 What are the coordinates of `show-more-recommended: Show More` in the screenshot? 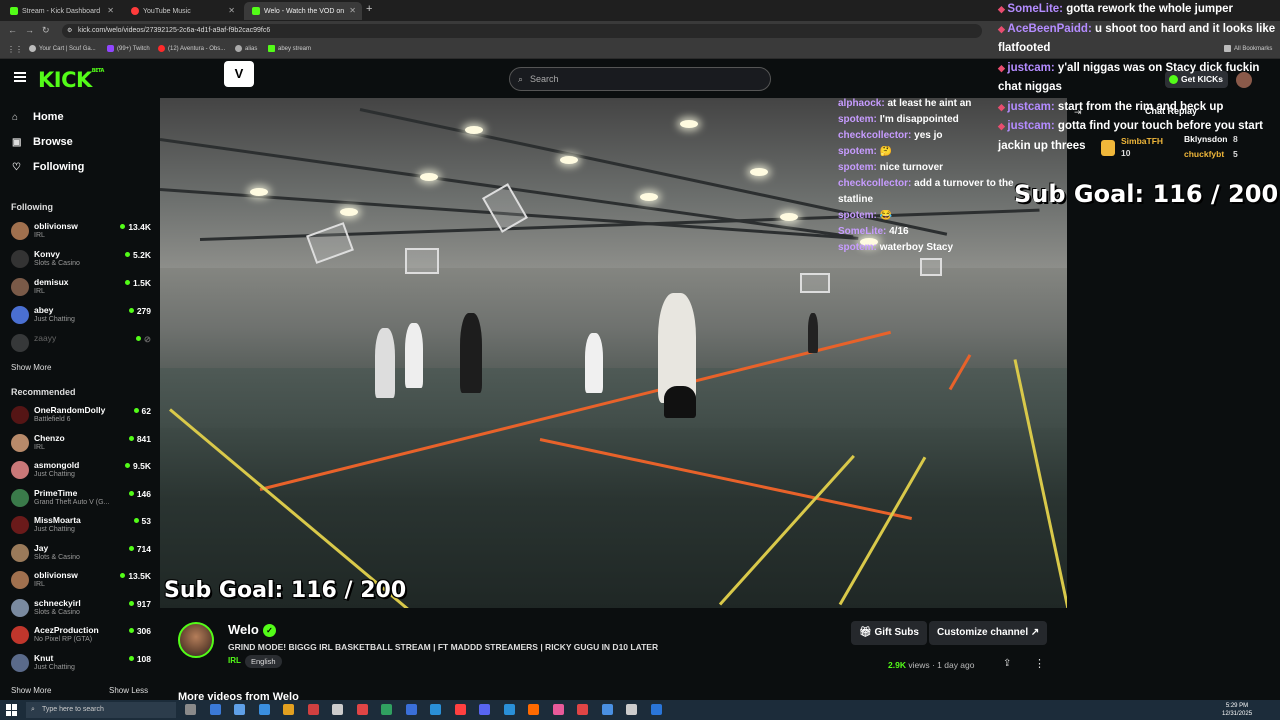 It's located at (31, 690).